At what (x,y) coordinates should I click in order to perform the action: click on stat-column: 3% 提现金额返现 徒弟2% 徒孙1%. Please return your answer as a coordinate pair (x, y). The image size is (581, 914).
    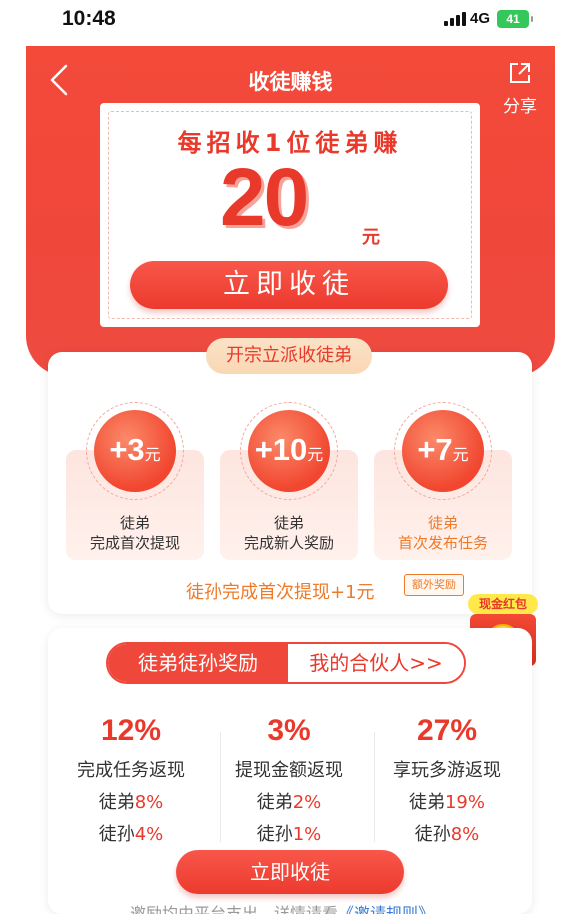
    Looking at the image, I should click on (289, 781).